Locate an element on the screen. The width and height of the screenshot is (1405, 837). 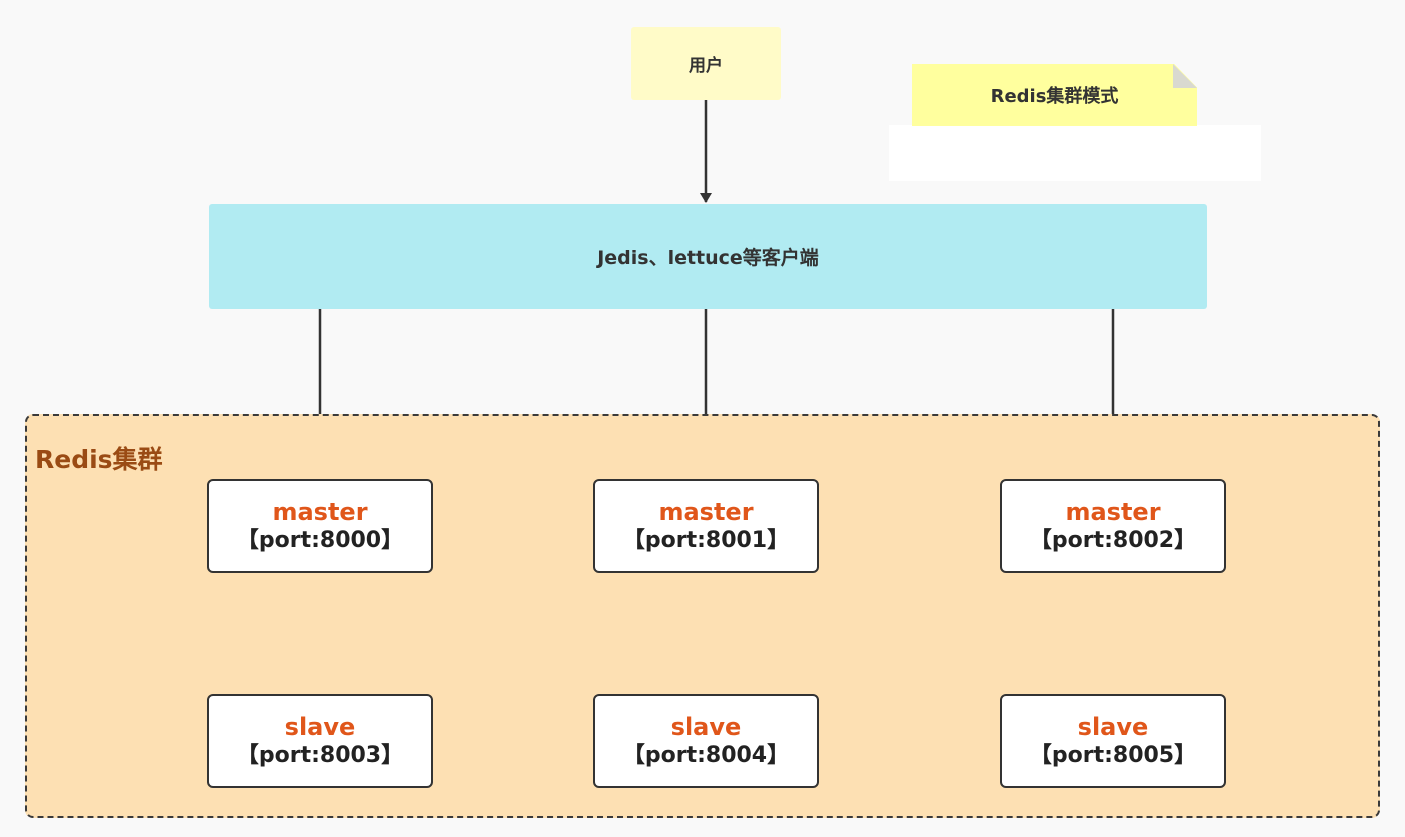
client-node: Jedis、lettuce等客户端 is located at coordinates (708, 256).